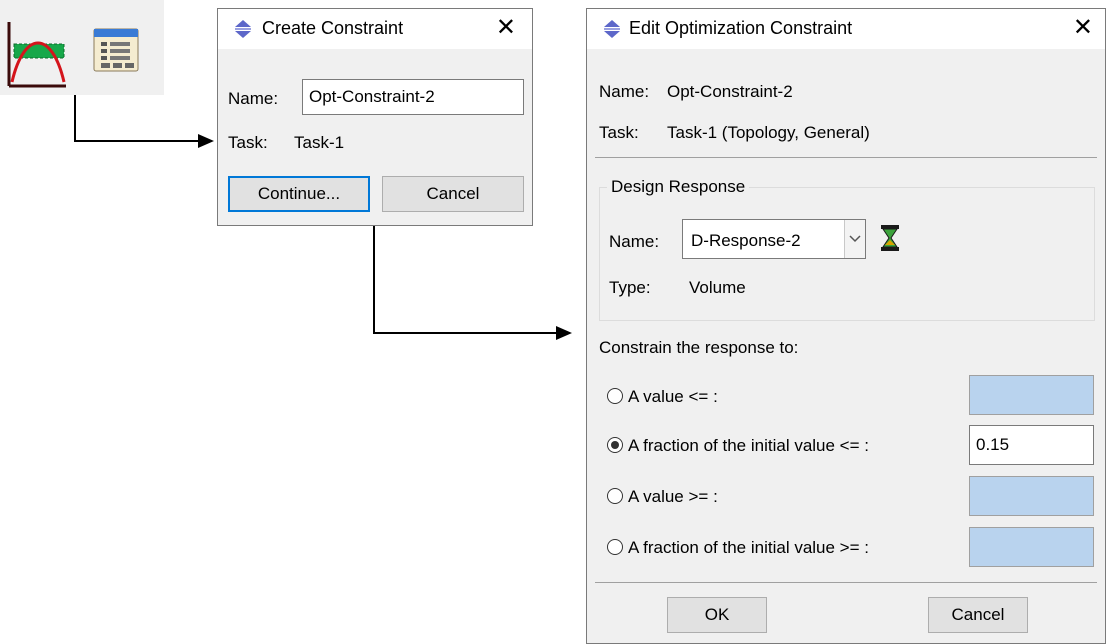 The width and height of the screenshot is (1106, 644). Describe the element at coordinates (333, 28) in the screenshot. I see `dialog-title: Create Constraint` at that location.